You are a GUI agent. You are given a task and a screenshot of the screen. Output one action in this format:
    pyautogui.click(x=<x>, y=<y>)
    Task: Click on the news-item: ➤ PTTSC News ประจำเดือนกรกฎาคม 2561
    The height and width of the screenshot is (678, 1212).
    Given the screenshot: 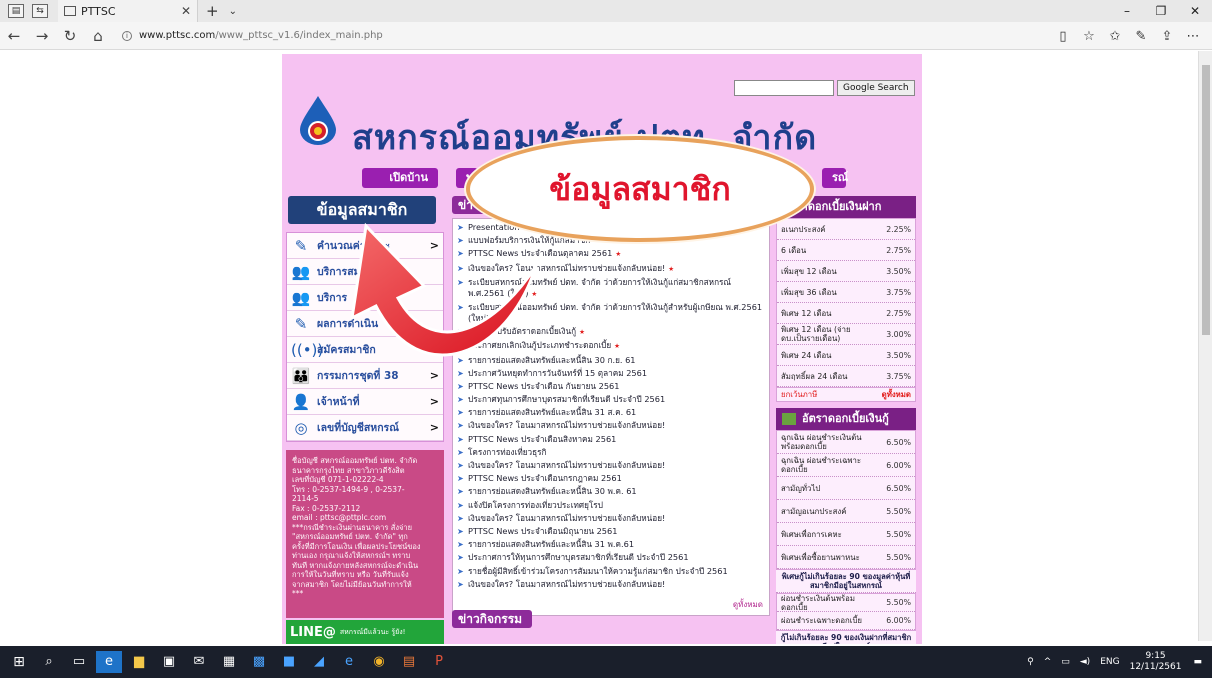 What is the action you would take?
    pyautogui.click(x=611, y=478)
    